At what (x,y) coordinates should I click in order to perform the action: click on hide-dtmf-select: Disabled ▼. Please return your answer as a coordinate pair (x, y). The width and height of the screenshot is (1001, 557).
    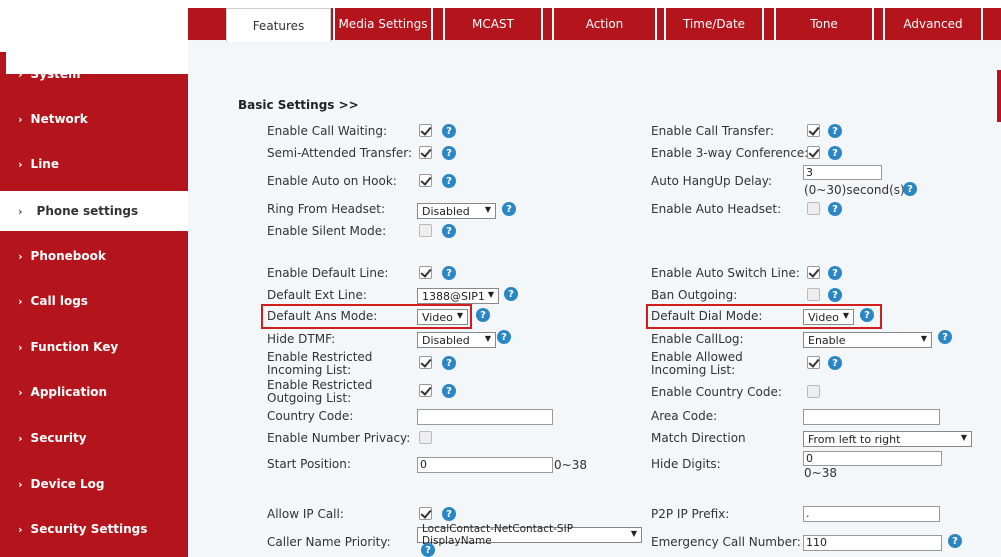
    Looking at the image, I should click on (456, 340).